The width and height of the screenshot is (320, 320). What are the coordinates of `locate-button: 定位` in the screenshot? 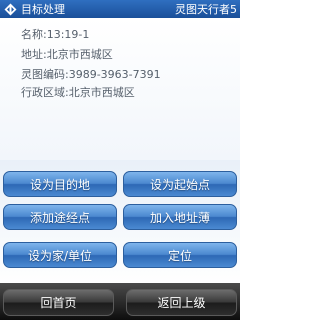 It's located at (180, 255).